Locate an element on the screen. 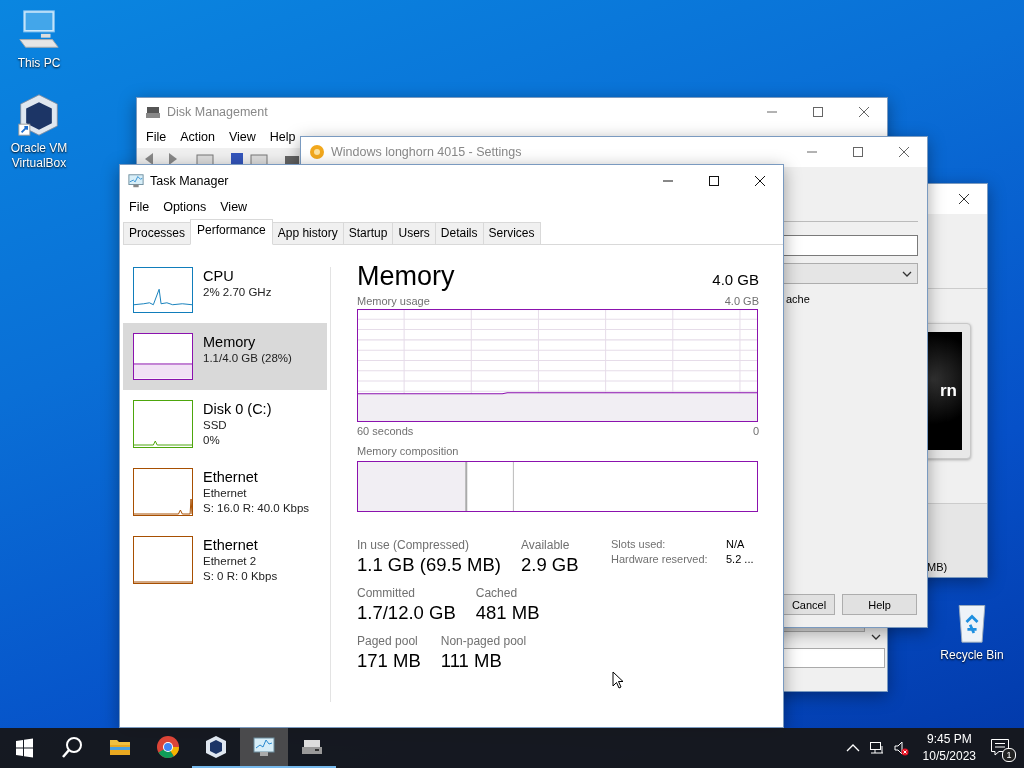  stat-value: 111 MB is located at coordinates (471, 661).